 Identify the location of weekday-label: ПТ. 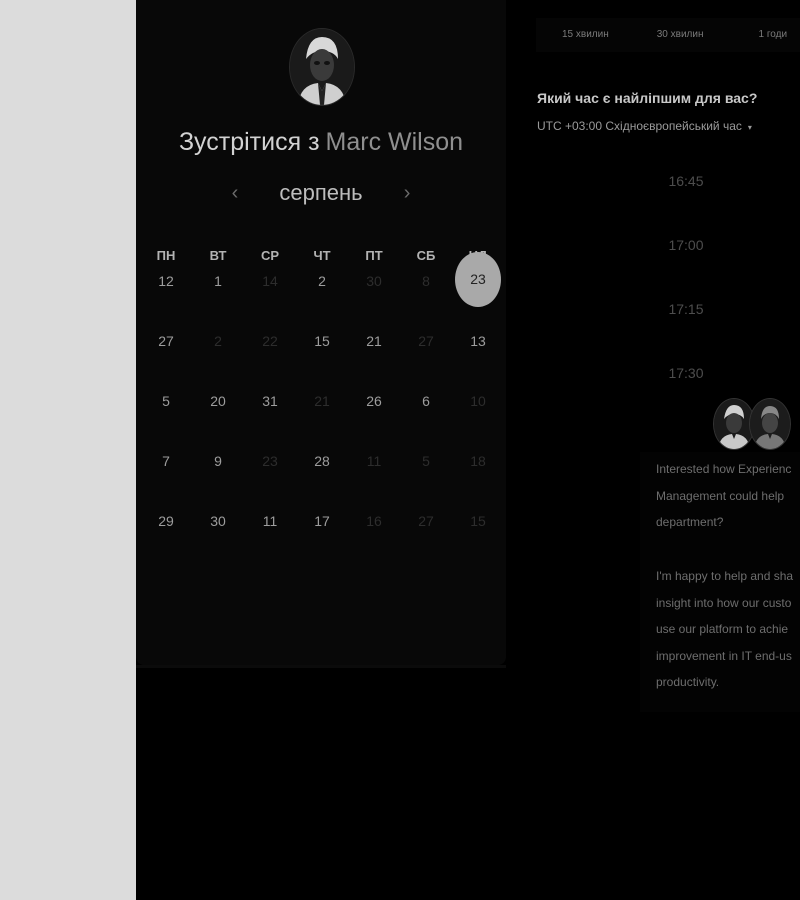
(374, 255).